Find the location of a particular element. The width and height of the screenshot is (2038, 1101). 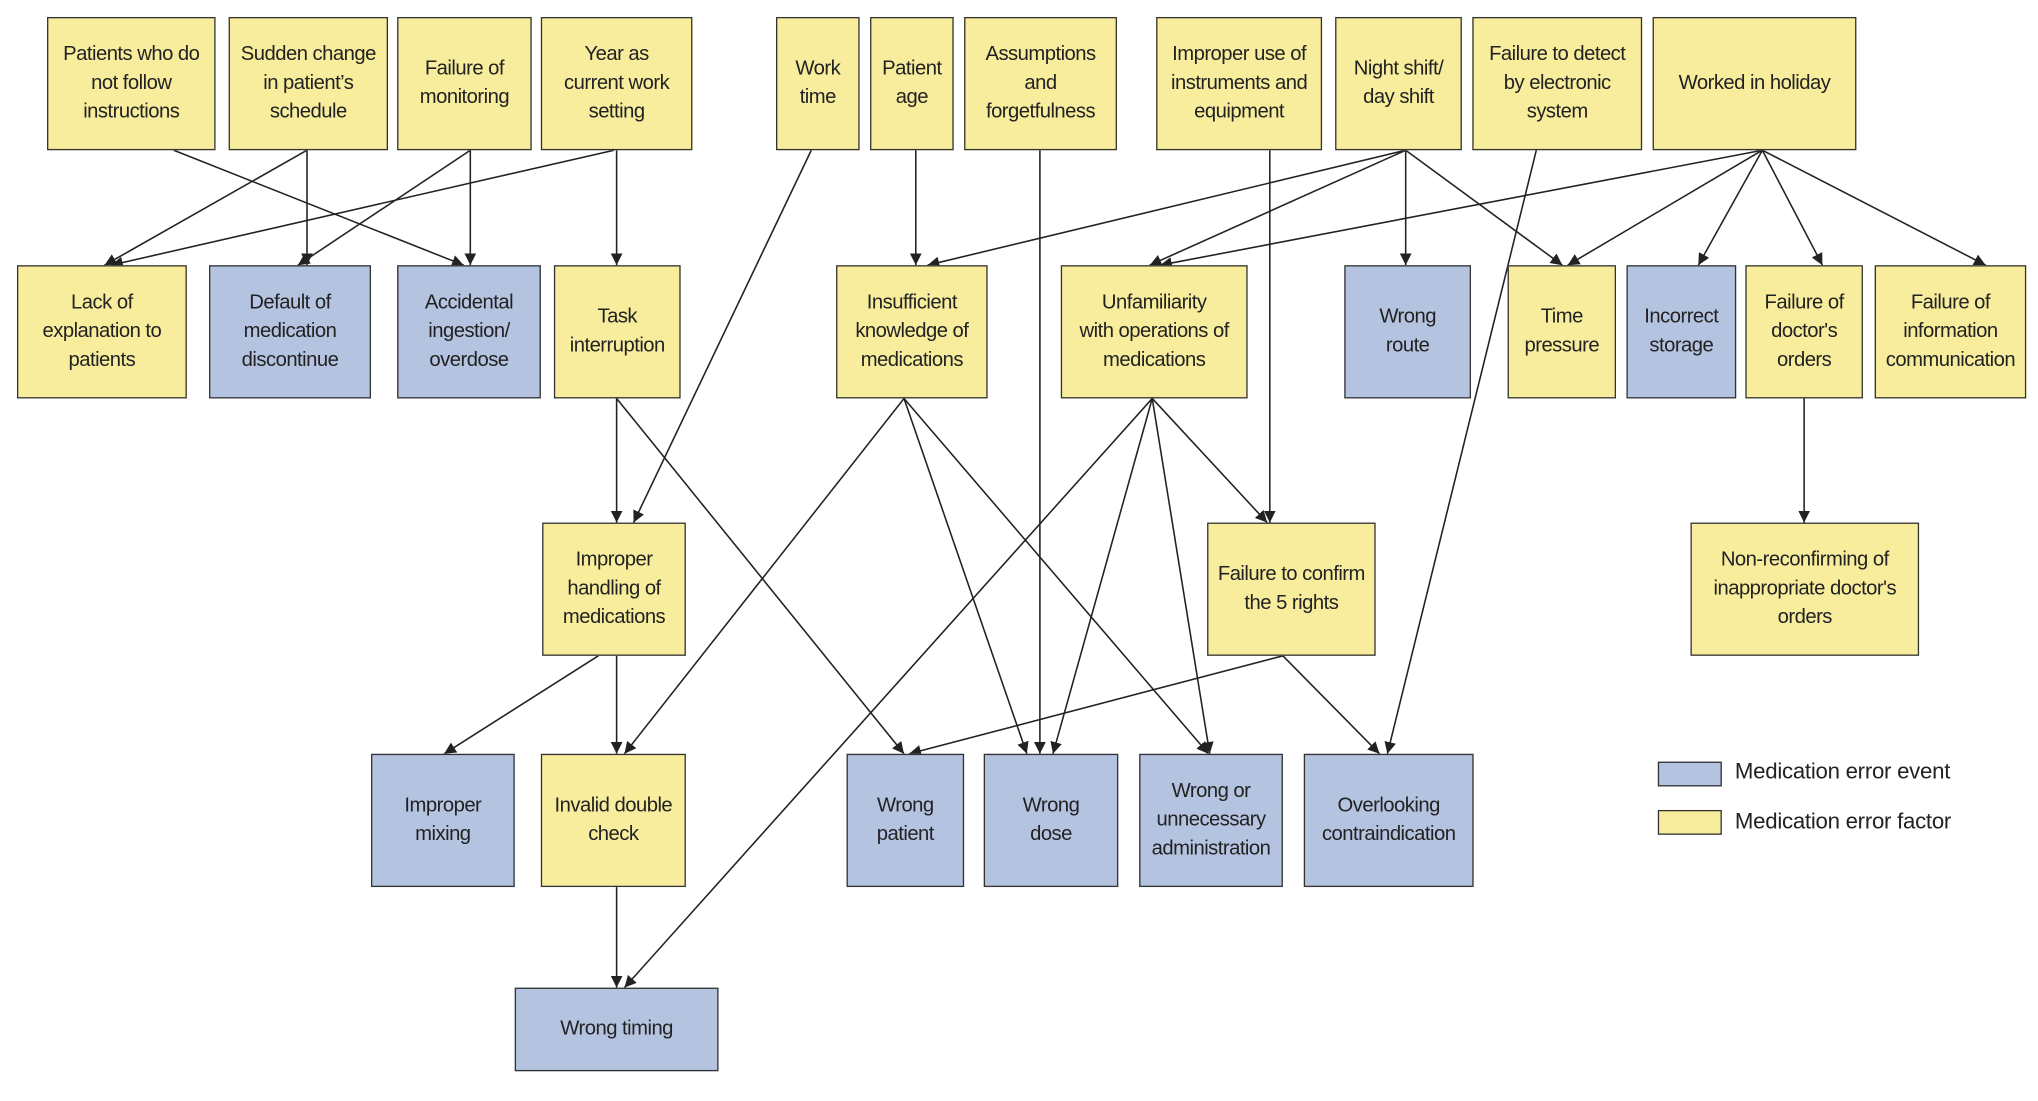

factor-node: Task interruption is located at coordinates (617, 332).